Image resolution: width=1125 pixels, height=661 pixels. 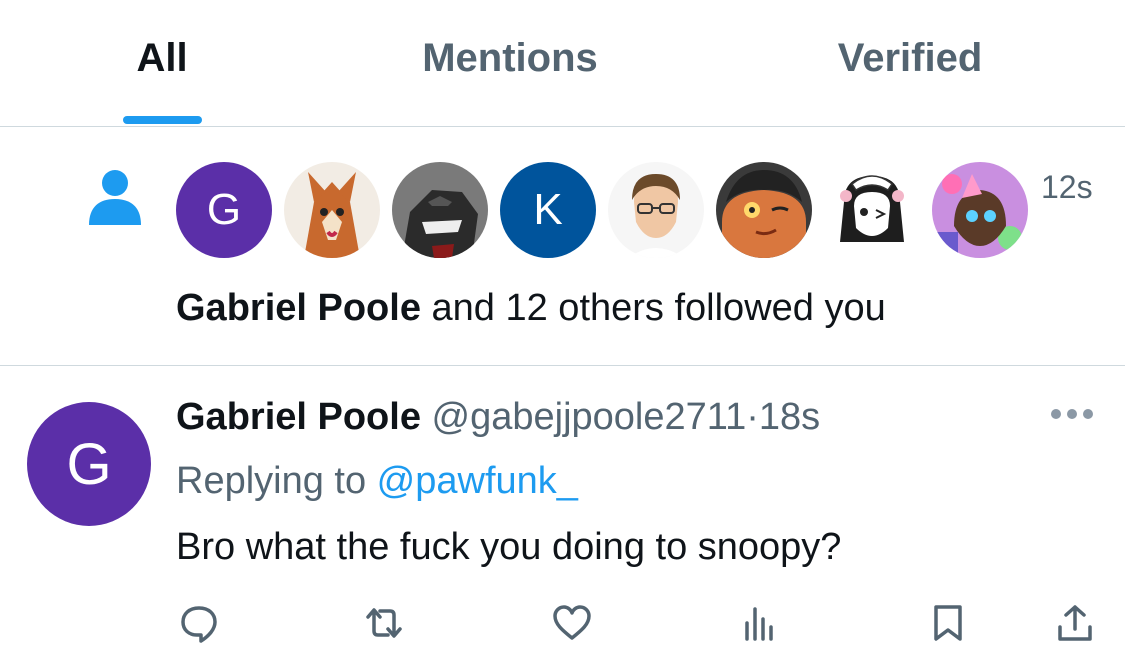 I want to click on like-icon, so click(x=572, y=622).